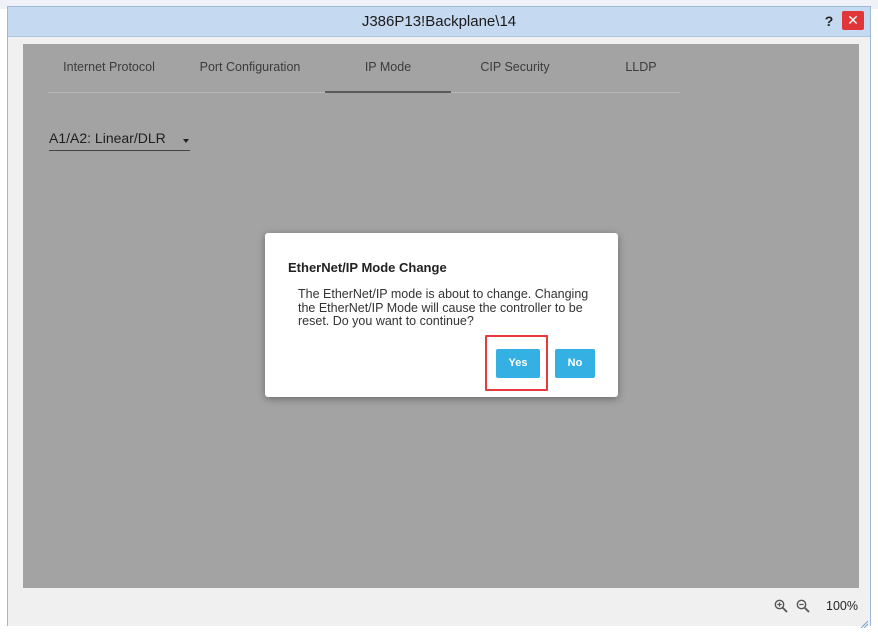 The height and width of the screenshot is (633, 878). What do you see at coordinates (781, 607) in the screenshot?
I see `zoom-in-icon` at bounding box center [781, 607].